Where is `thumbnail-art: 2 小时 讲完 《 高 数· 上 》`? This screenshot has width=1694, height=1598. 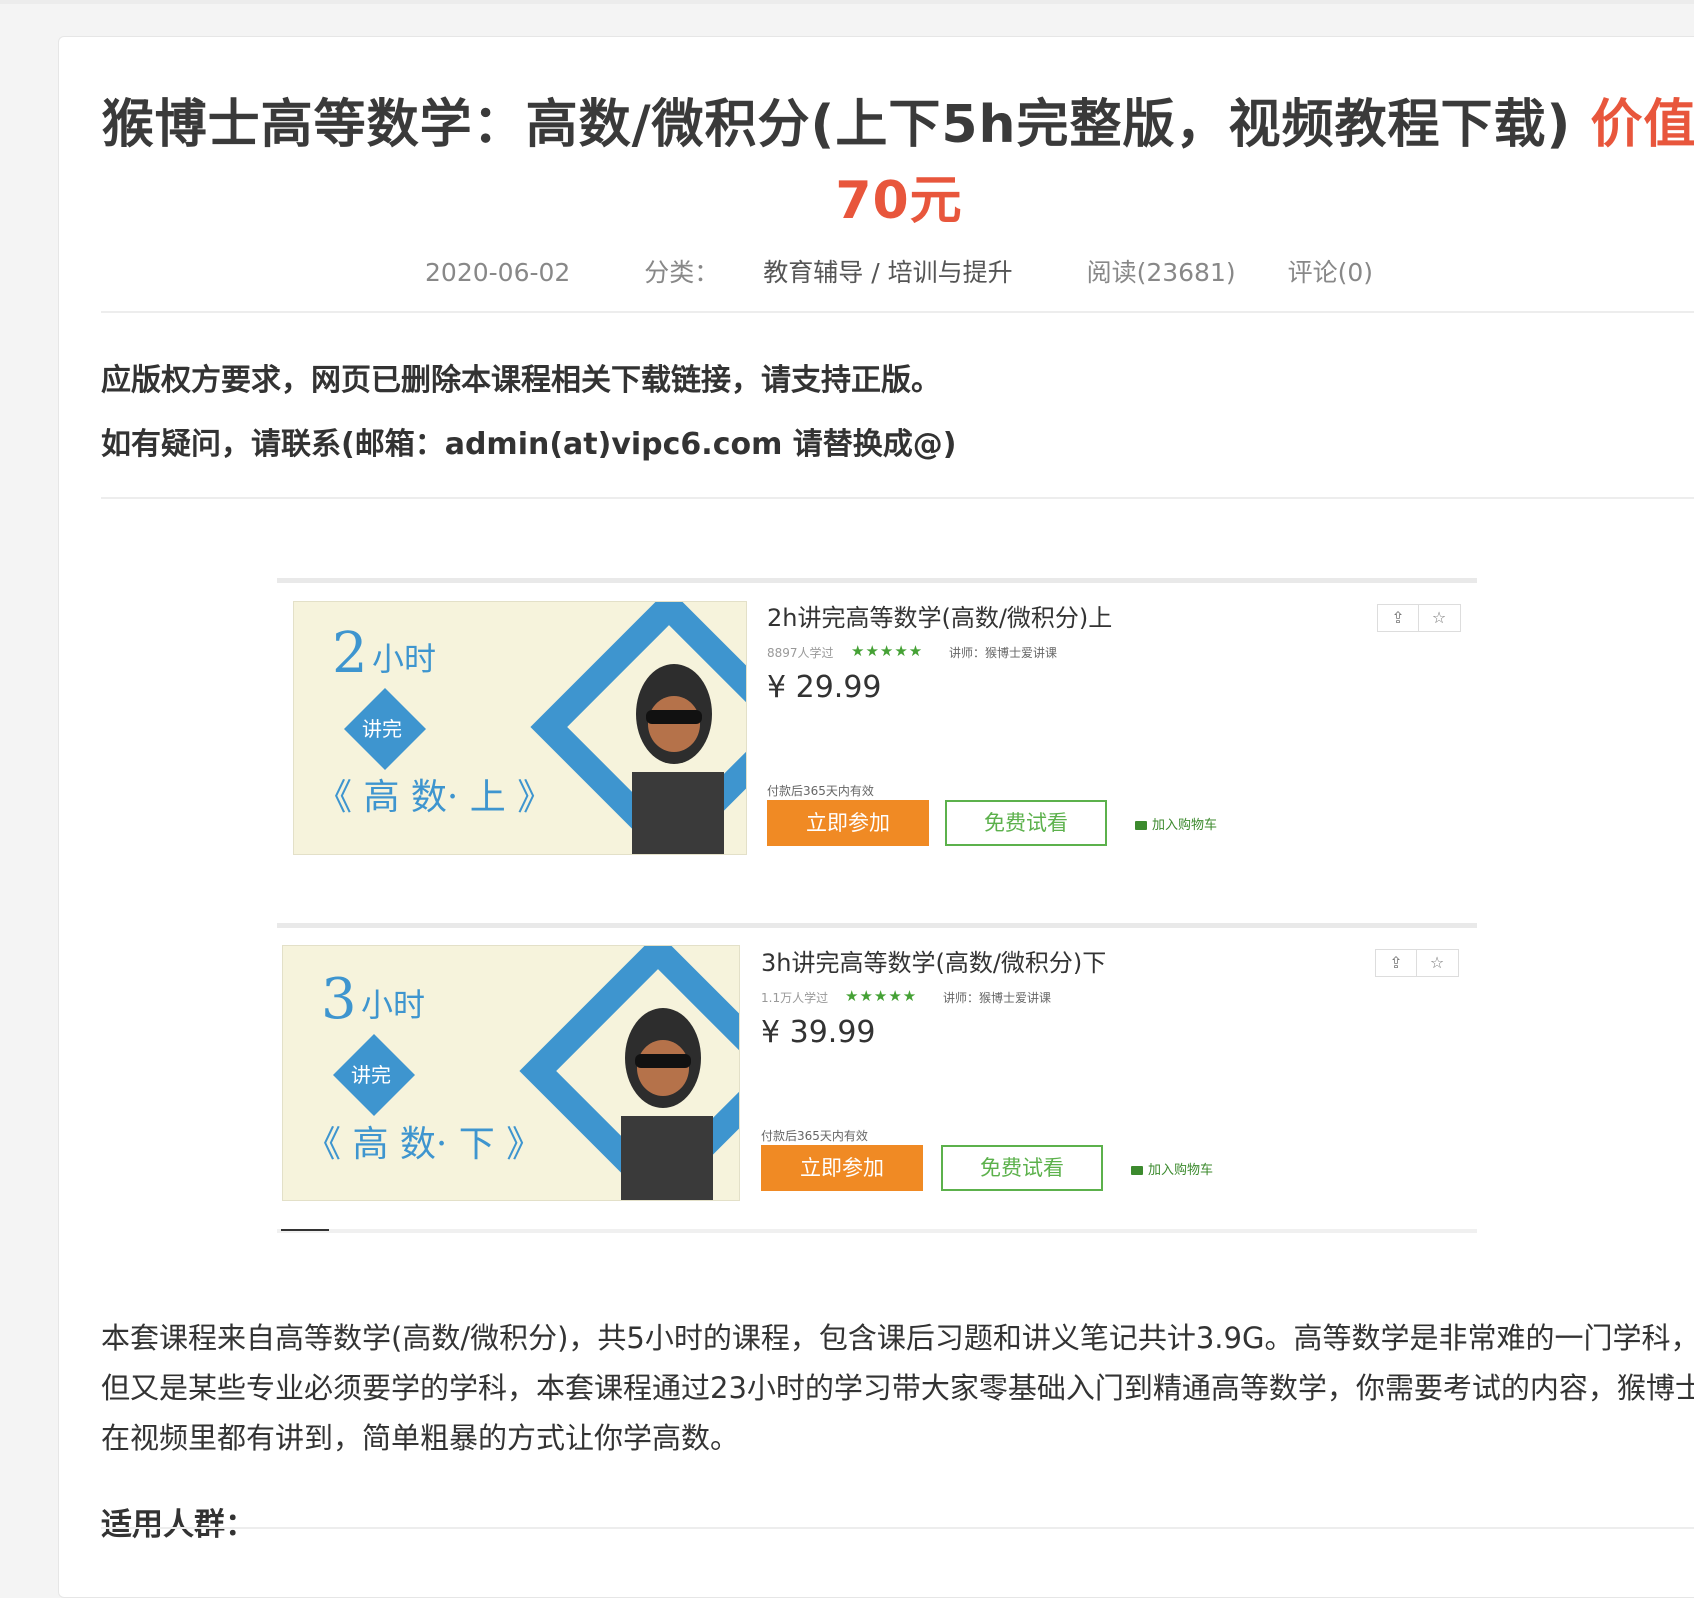 thumbnail-art: 2 小时 讲完 《 高 数· 上 》 is located at coordinates (520, 728).